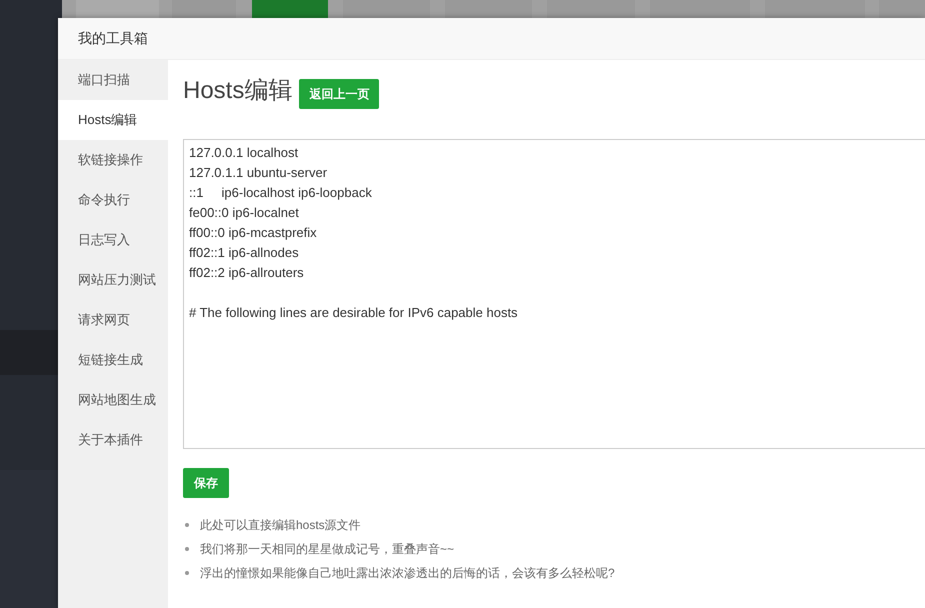 The height and width of the screenshot is (608, 925). Describe the element at coordinates (113, 320) in the screenshot. I see `sidebar-item: 请求网页` at that location.